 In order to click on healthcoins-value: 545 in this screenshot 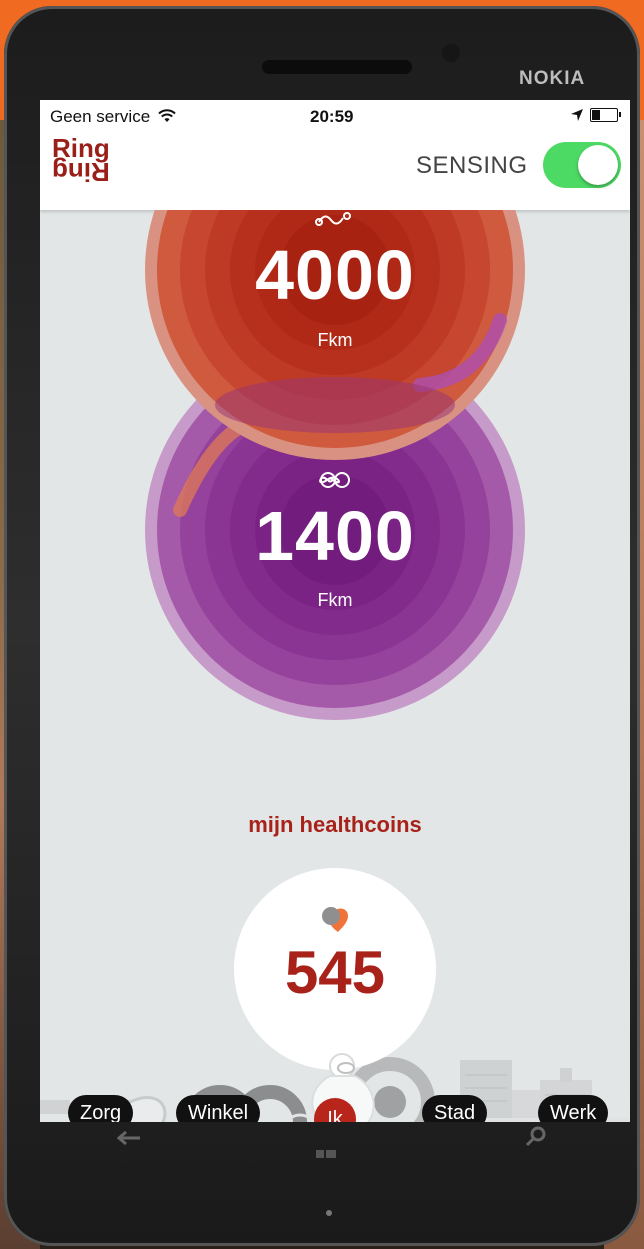, I will do `click(335, 972)`.